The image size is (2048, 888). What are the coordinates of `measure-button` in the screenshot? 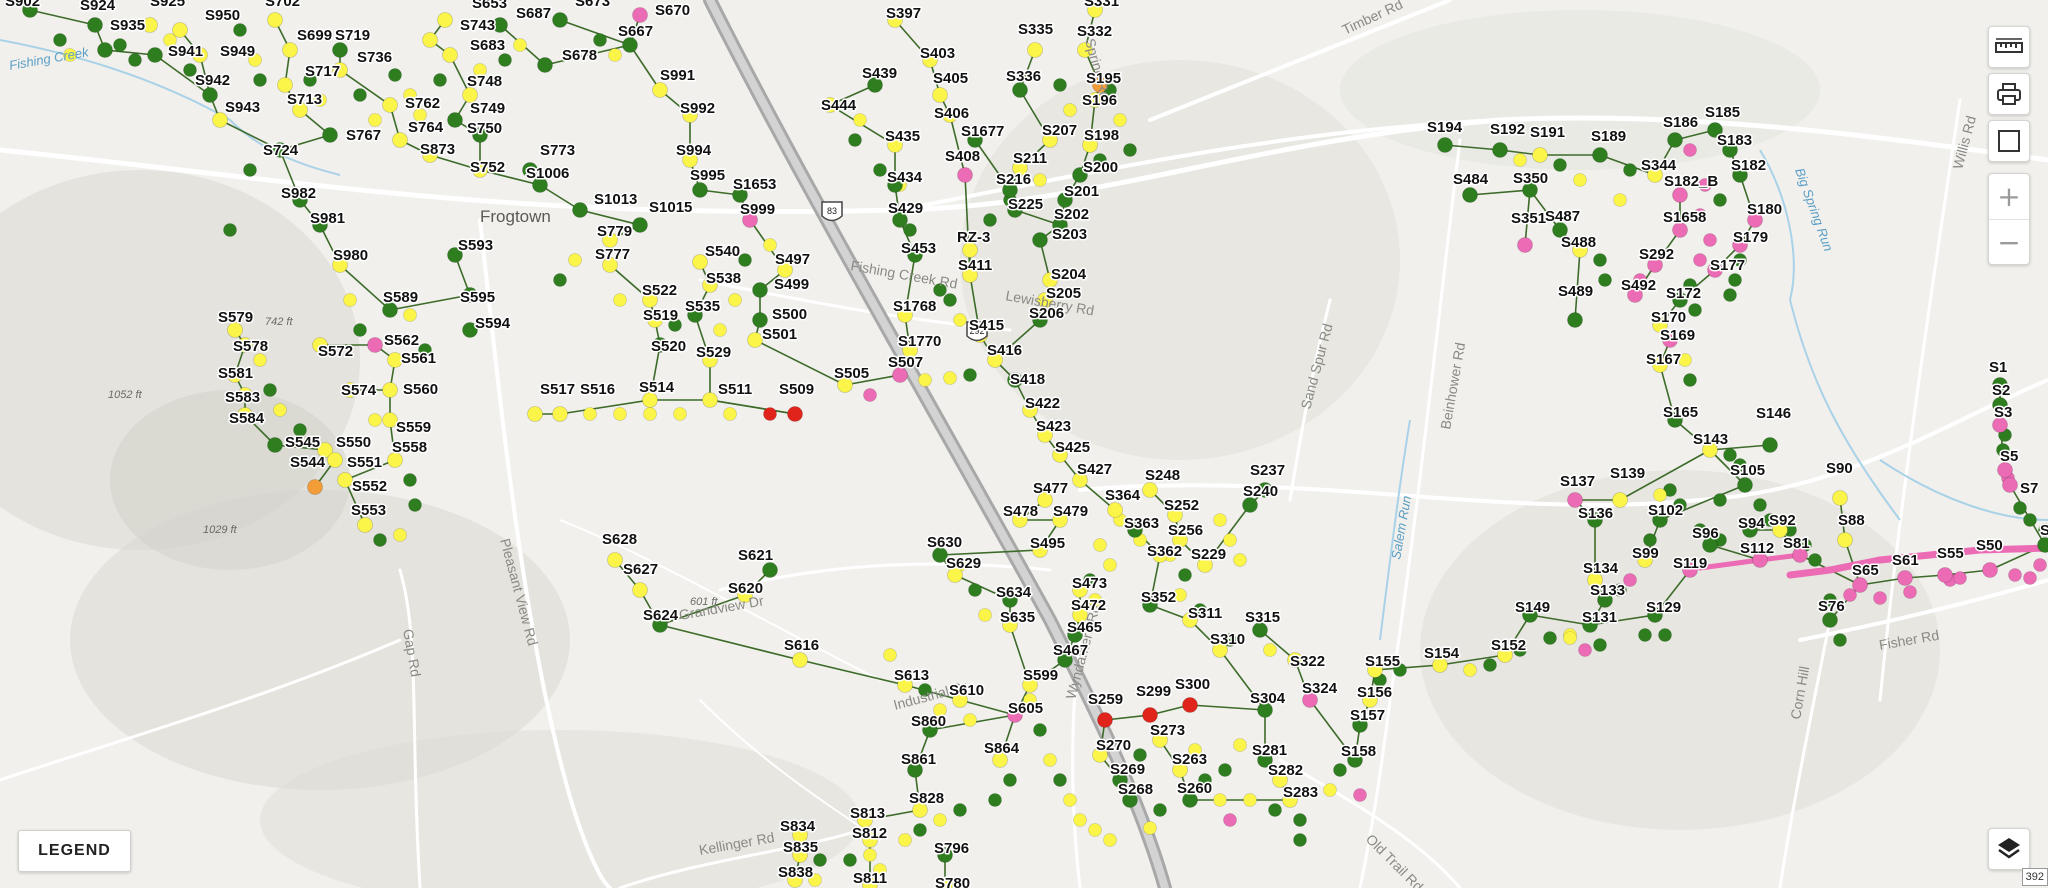 It's located at (2009, 47).